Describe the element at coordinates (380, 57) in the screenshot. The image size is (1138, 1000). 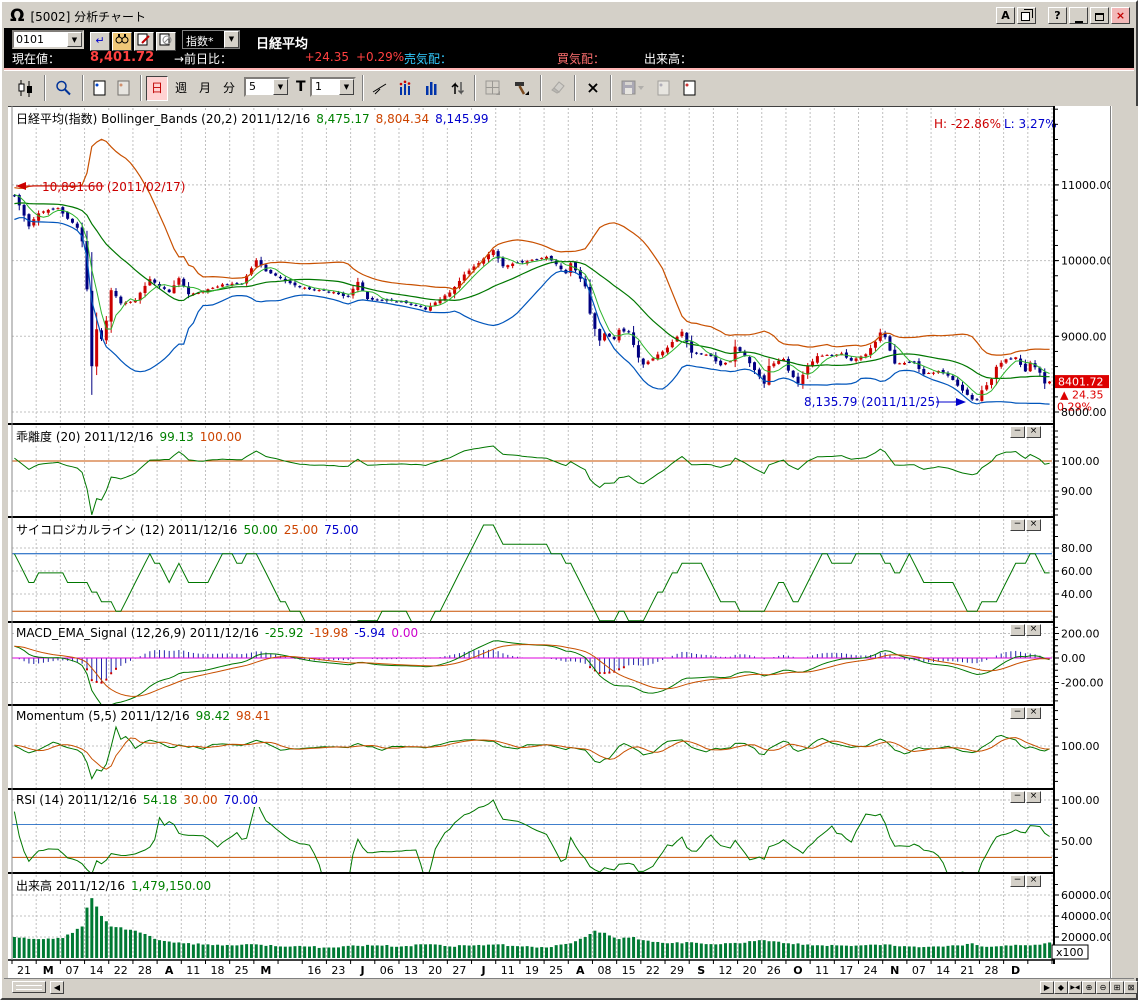
I see `change-percent: +0.29%` at that location.